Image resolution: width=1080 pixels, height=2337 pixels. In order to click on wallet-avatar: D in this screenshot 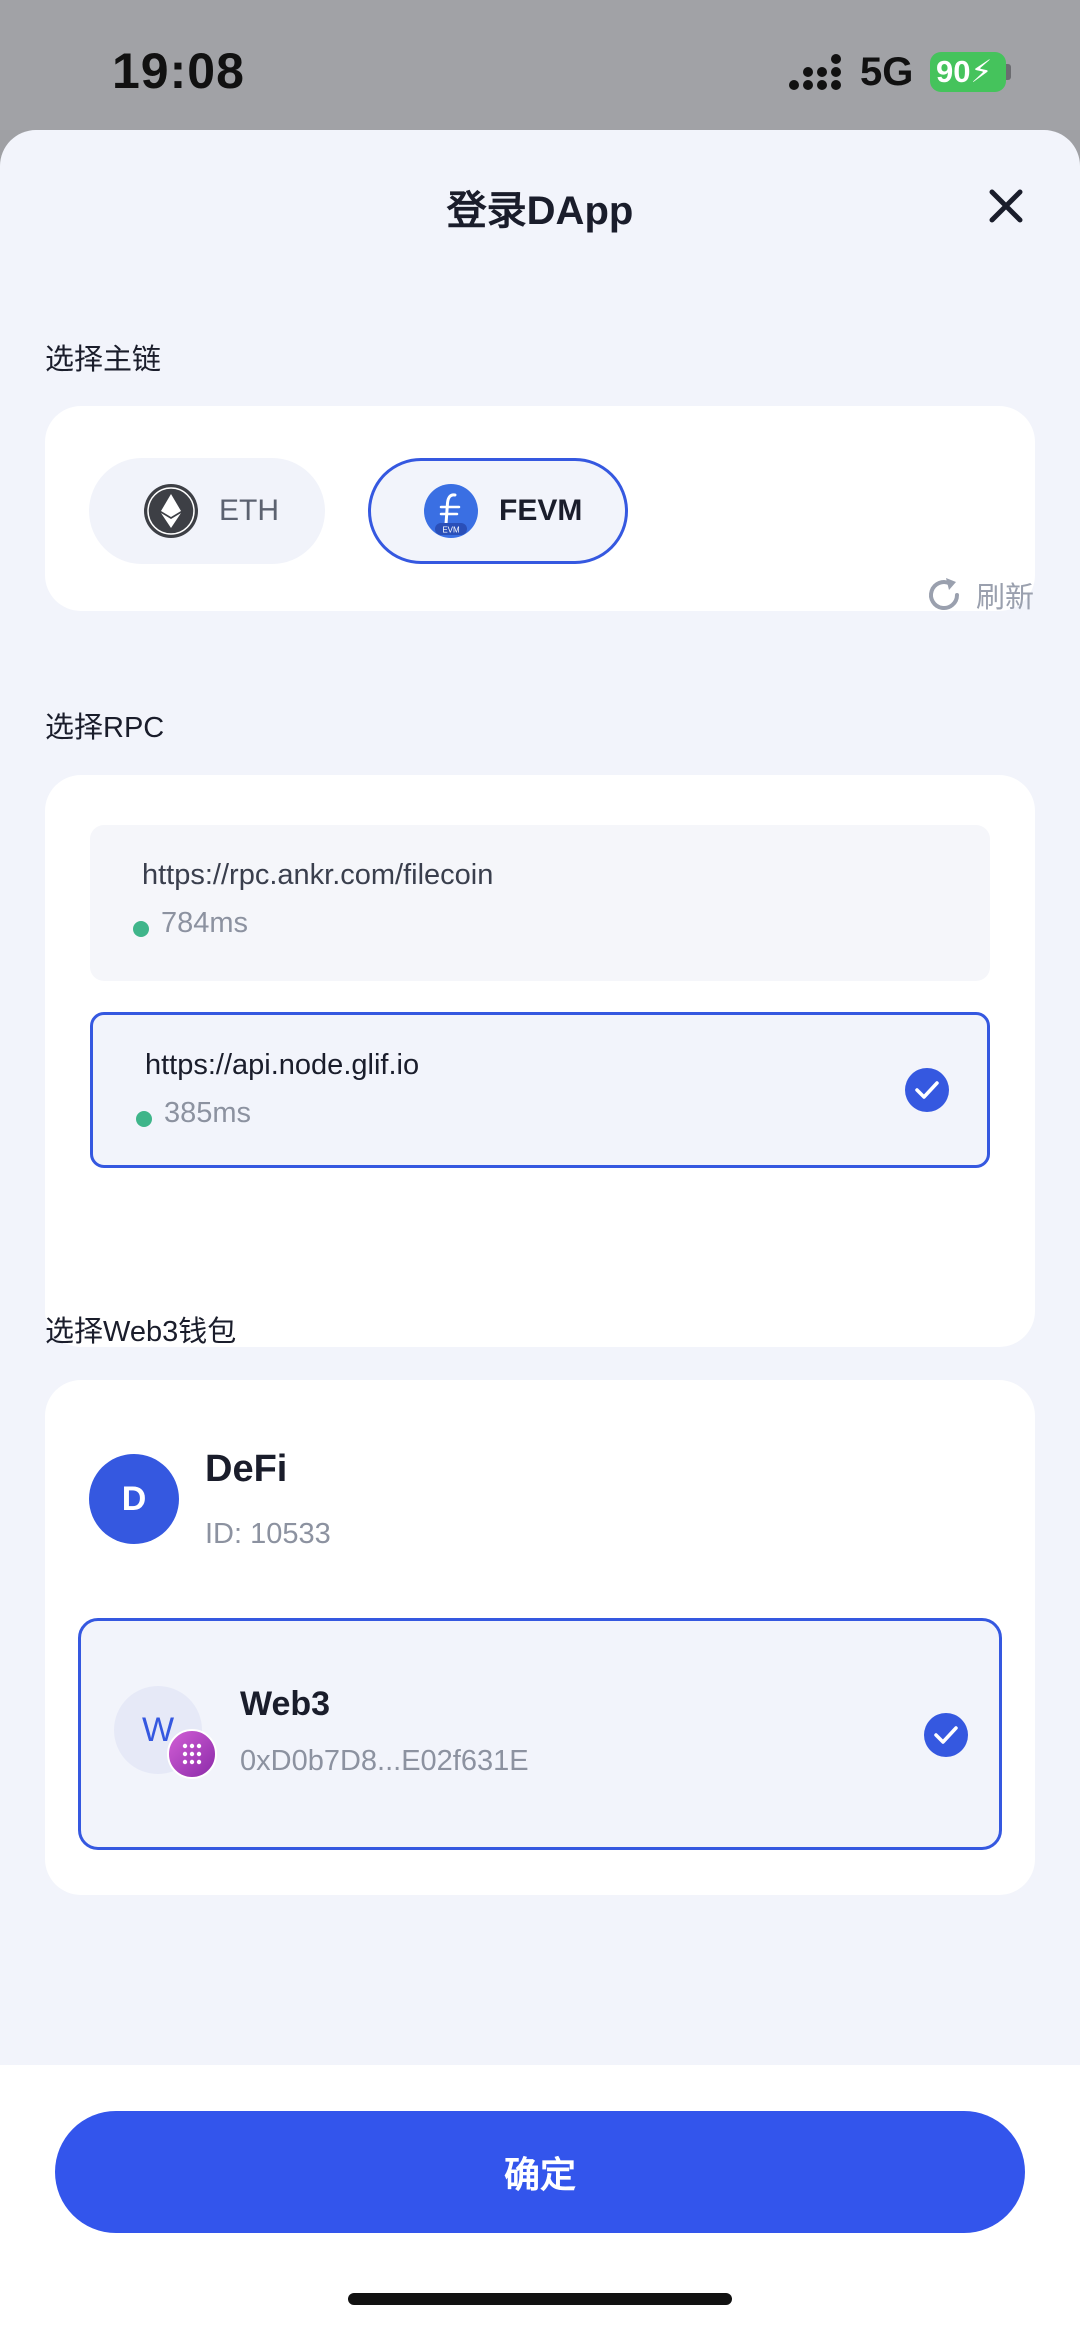, I will do `click(134, 1499)`.